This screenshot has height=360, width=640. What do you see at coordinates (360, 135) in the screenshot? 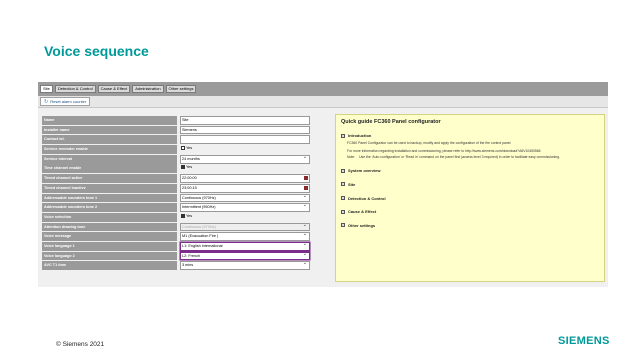
I see `guide-section-label: Introduction` at bounding box center [360, 135].